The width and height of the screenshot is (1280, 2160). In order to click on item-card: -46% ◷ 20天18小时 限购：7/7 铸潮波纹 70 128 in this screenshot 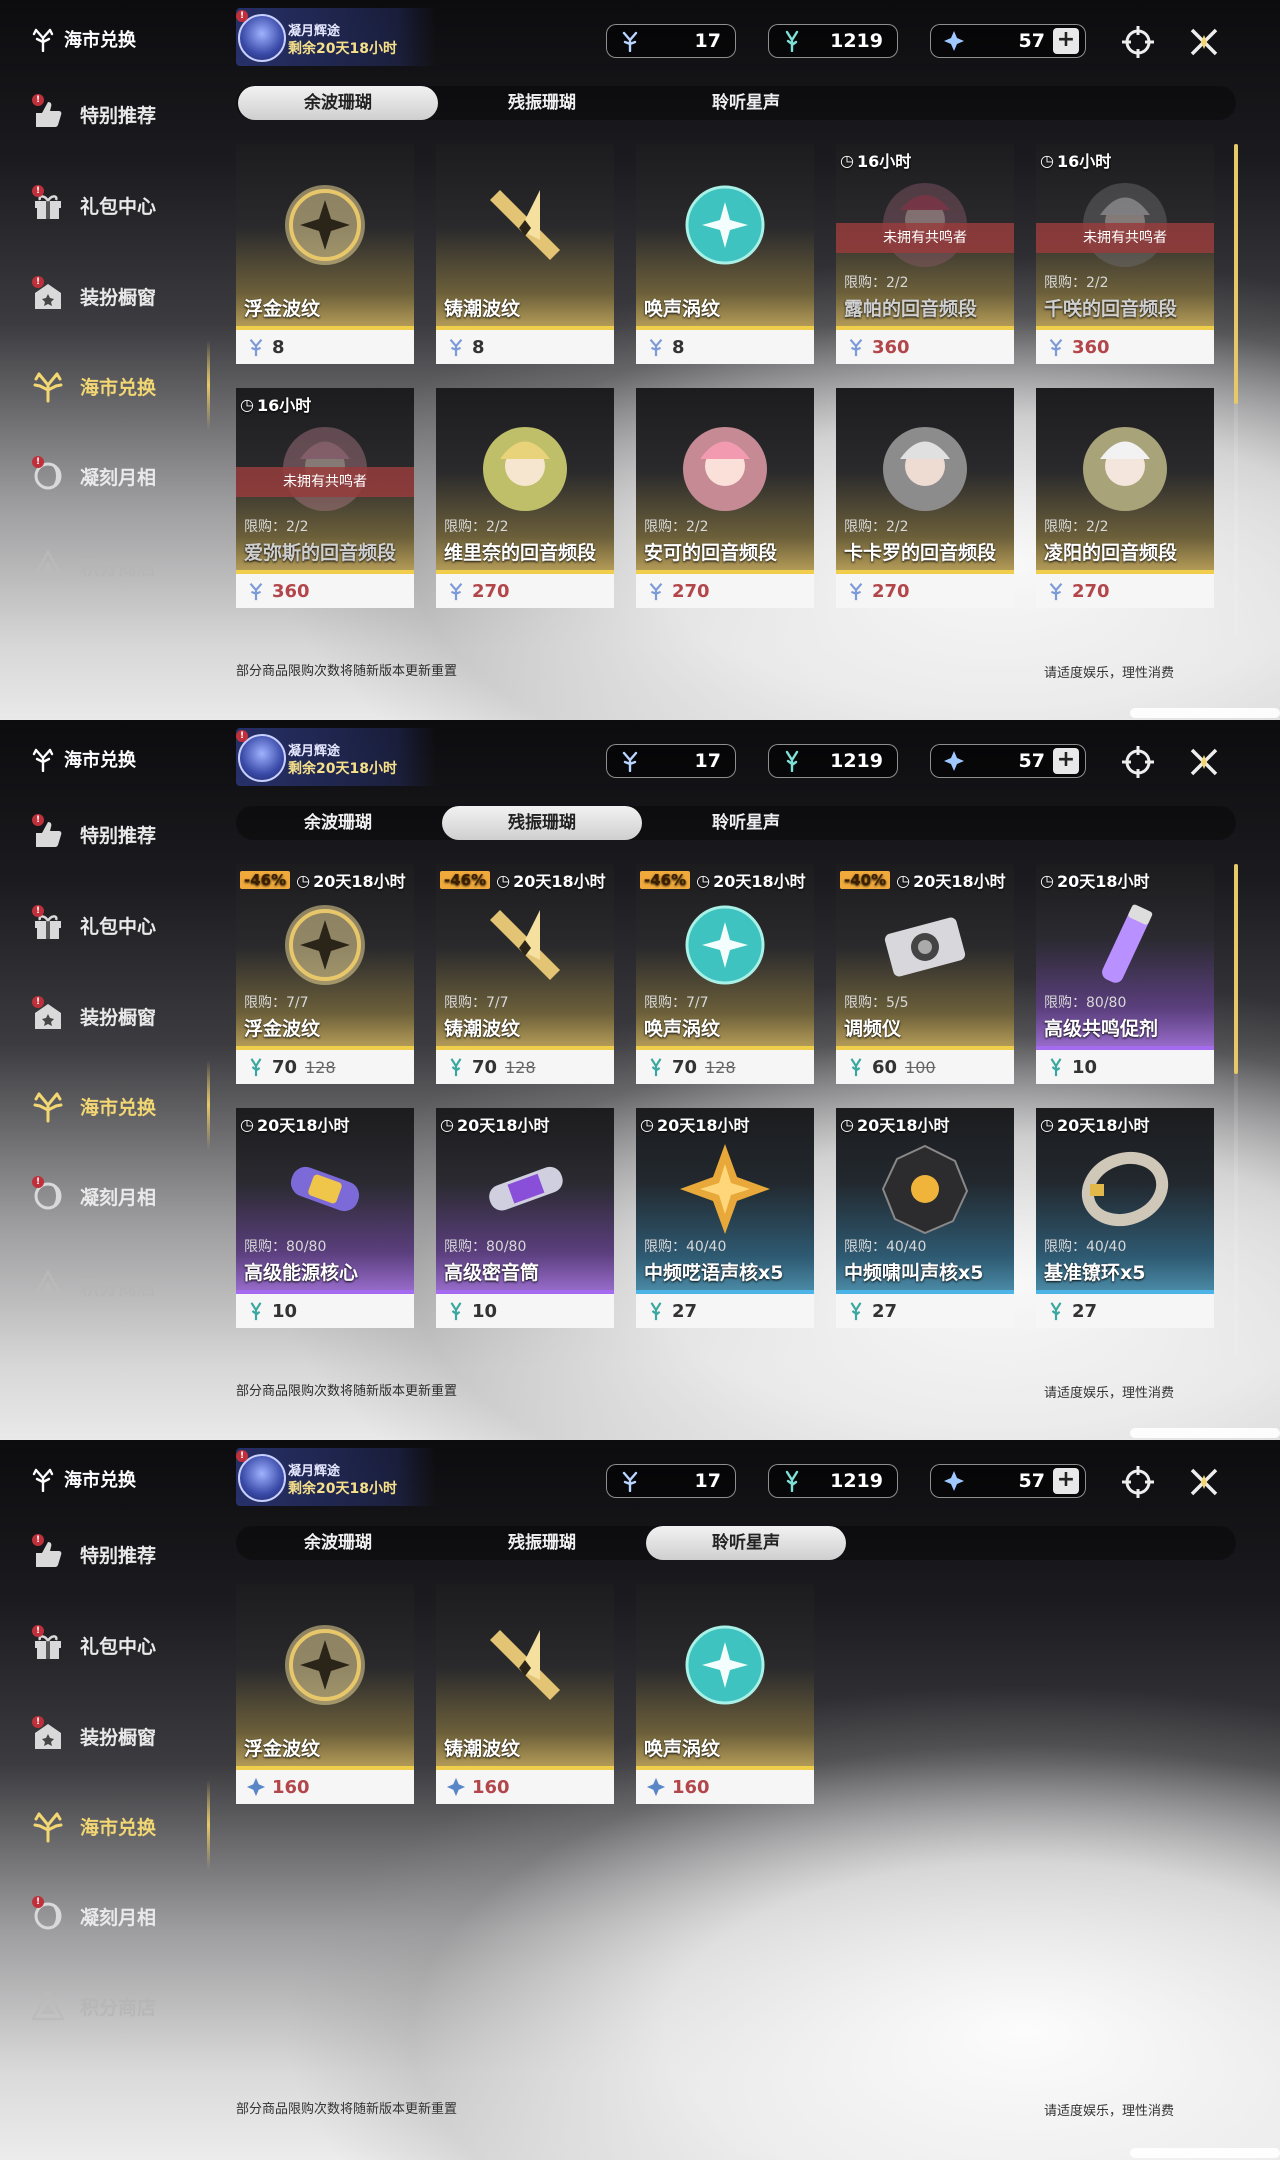, I will do `click(525, 974)`.